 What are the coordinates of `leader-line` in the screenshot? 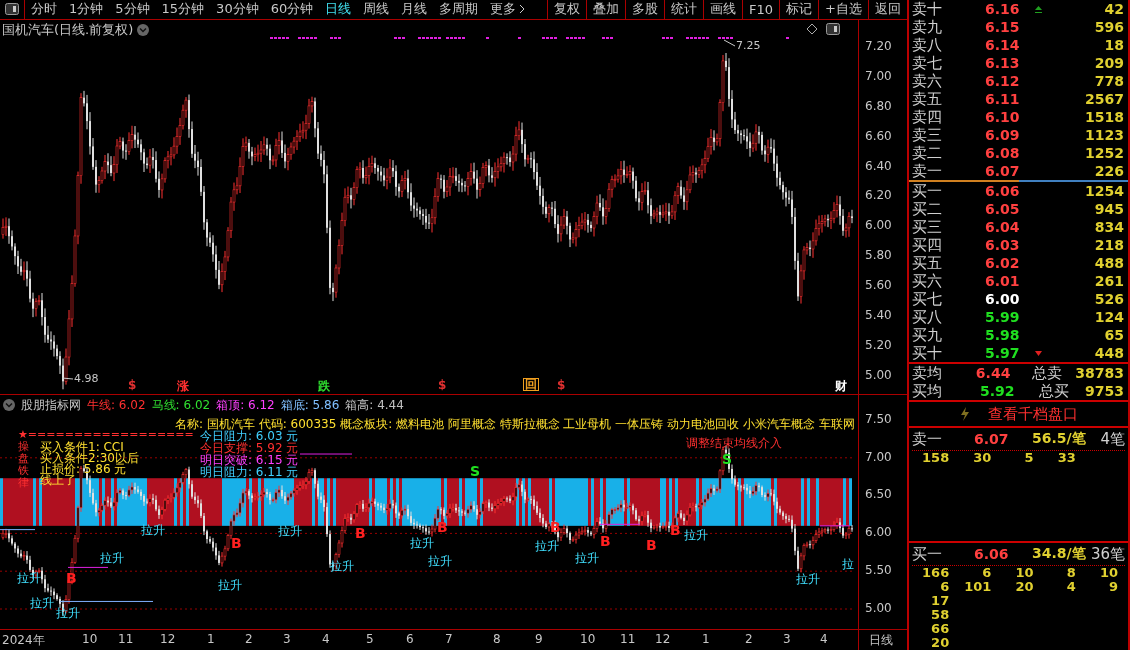 It's located at (729, 43).